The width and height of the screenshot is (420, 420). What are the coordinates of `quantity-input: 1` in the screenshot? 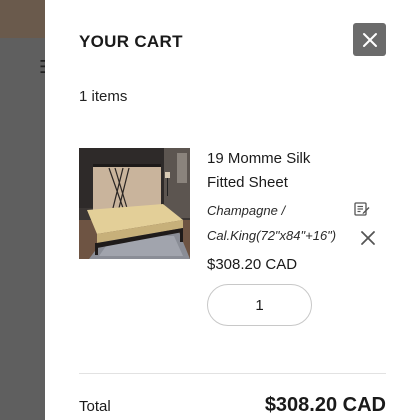 It's located at (259, 305).